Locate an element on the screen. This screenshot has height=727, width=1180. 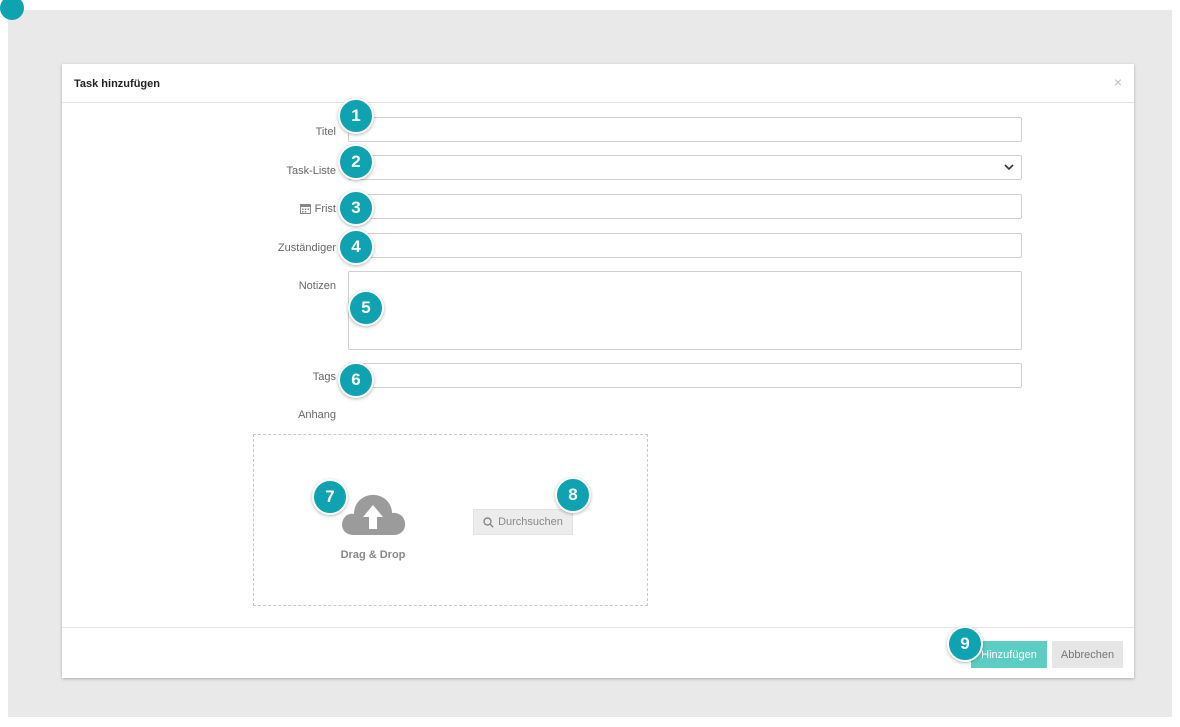
notes-textarea is located at coordinates (685, 310).